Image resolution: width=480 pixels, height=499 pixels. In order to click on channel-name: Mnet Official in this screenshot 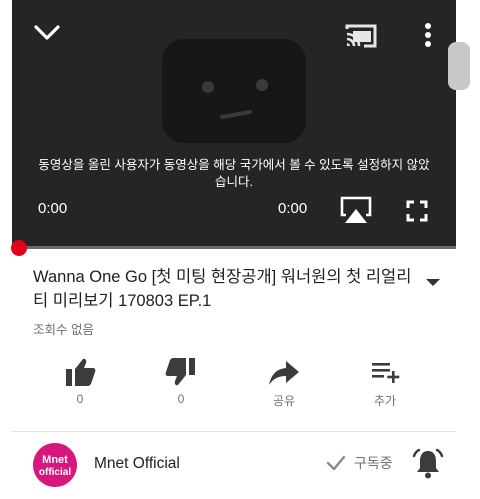, I will do `click(137, 464)`.